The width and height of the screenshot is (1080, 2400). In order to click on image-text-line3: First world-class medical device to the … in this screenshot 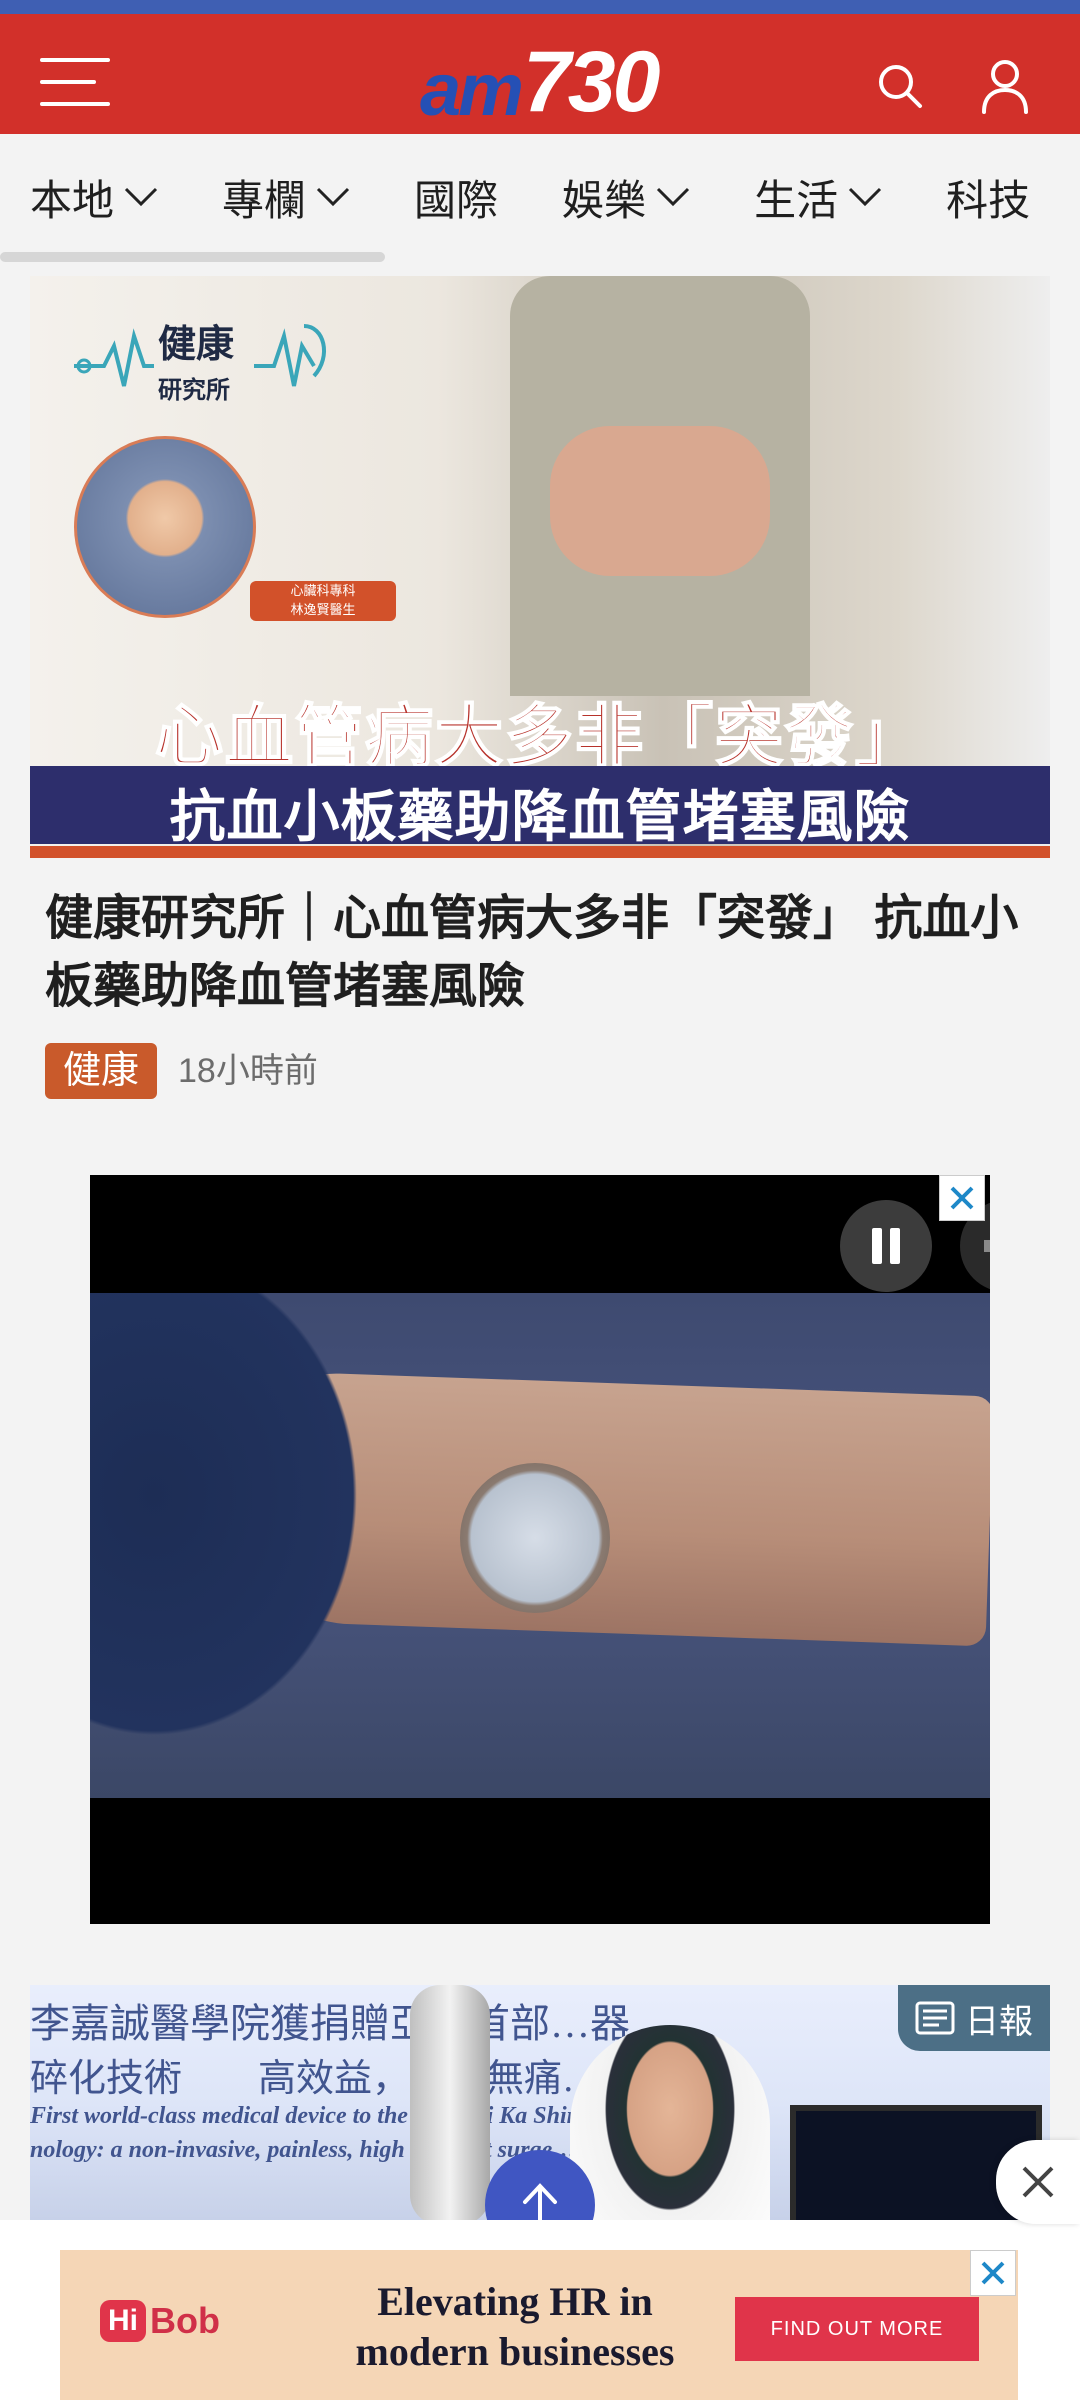, I will do `click(338, 2116)`.